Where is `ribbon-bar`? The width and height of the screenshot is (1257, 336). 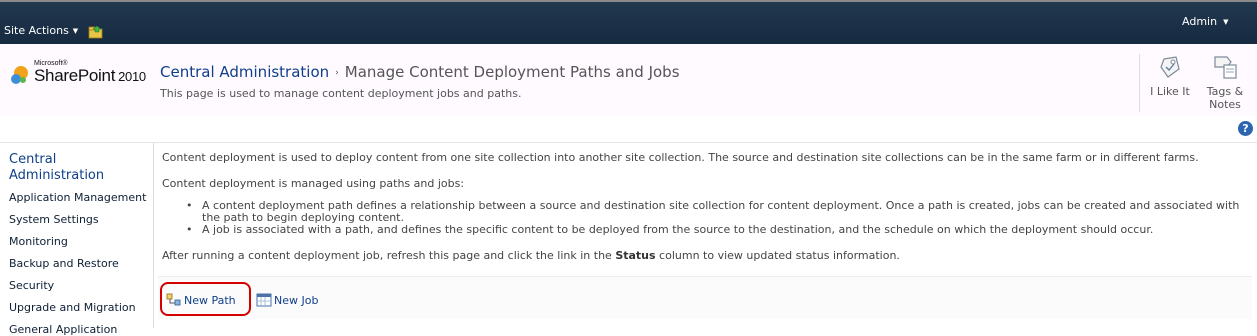 ribbon-bar is located at coordinates (628, 23).